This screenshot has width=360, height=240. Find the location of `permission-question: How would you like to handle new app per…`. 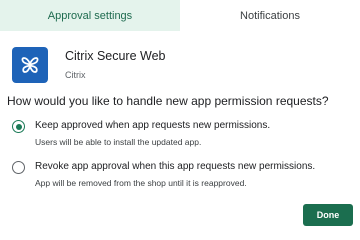

permission-question: How would you like to handle new app per… is located at coordinates (168, 101).